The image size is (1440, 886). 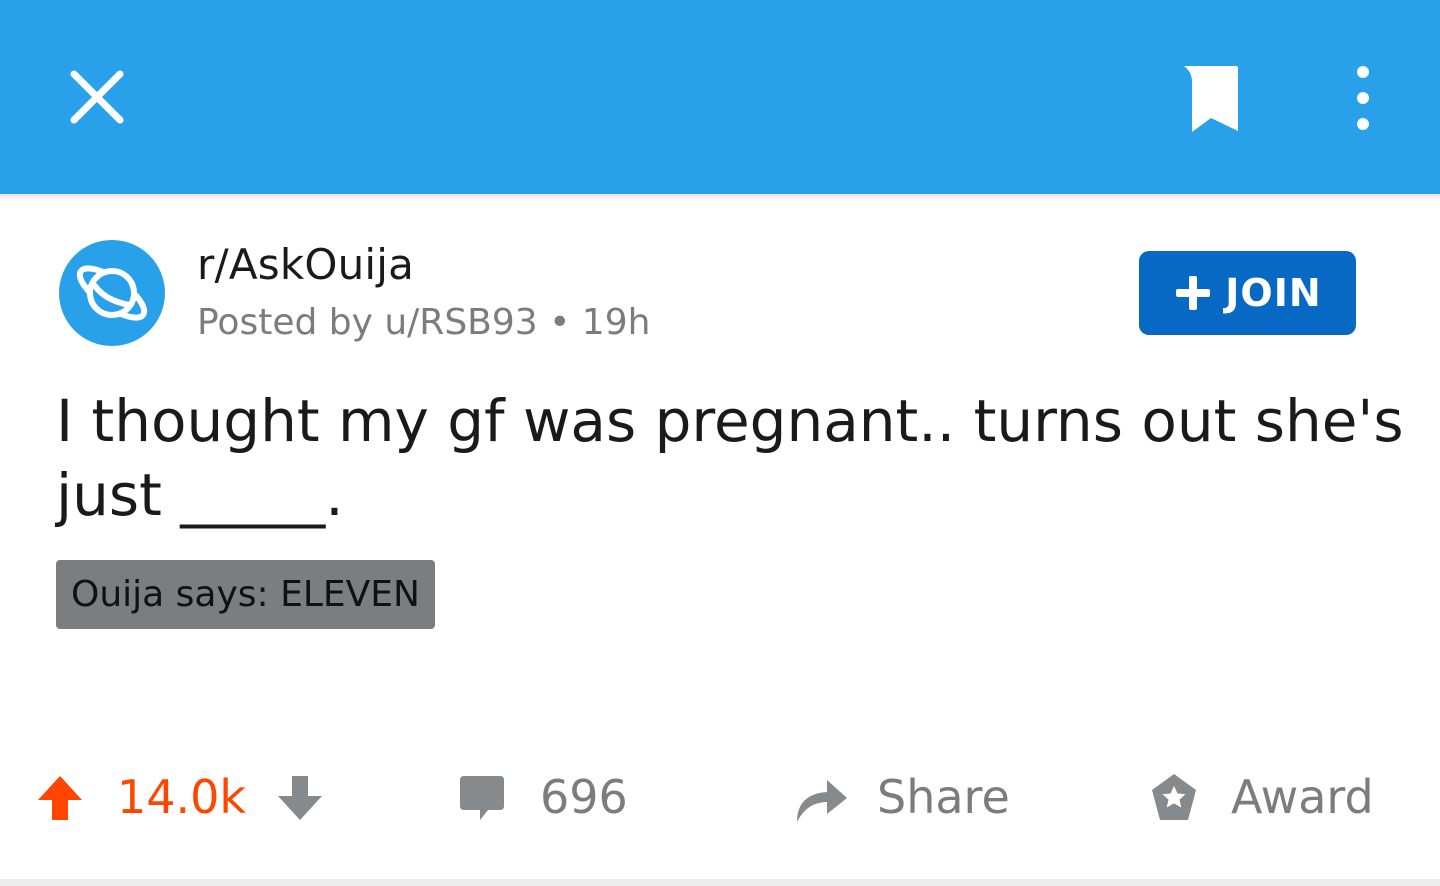 I want to click on more-vertical-icon, so click(x=1363, y=98).